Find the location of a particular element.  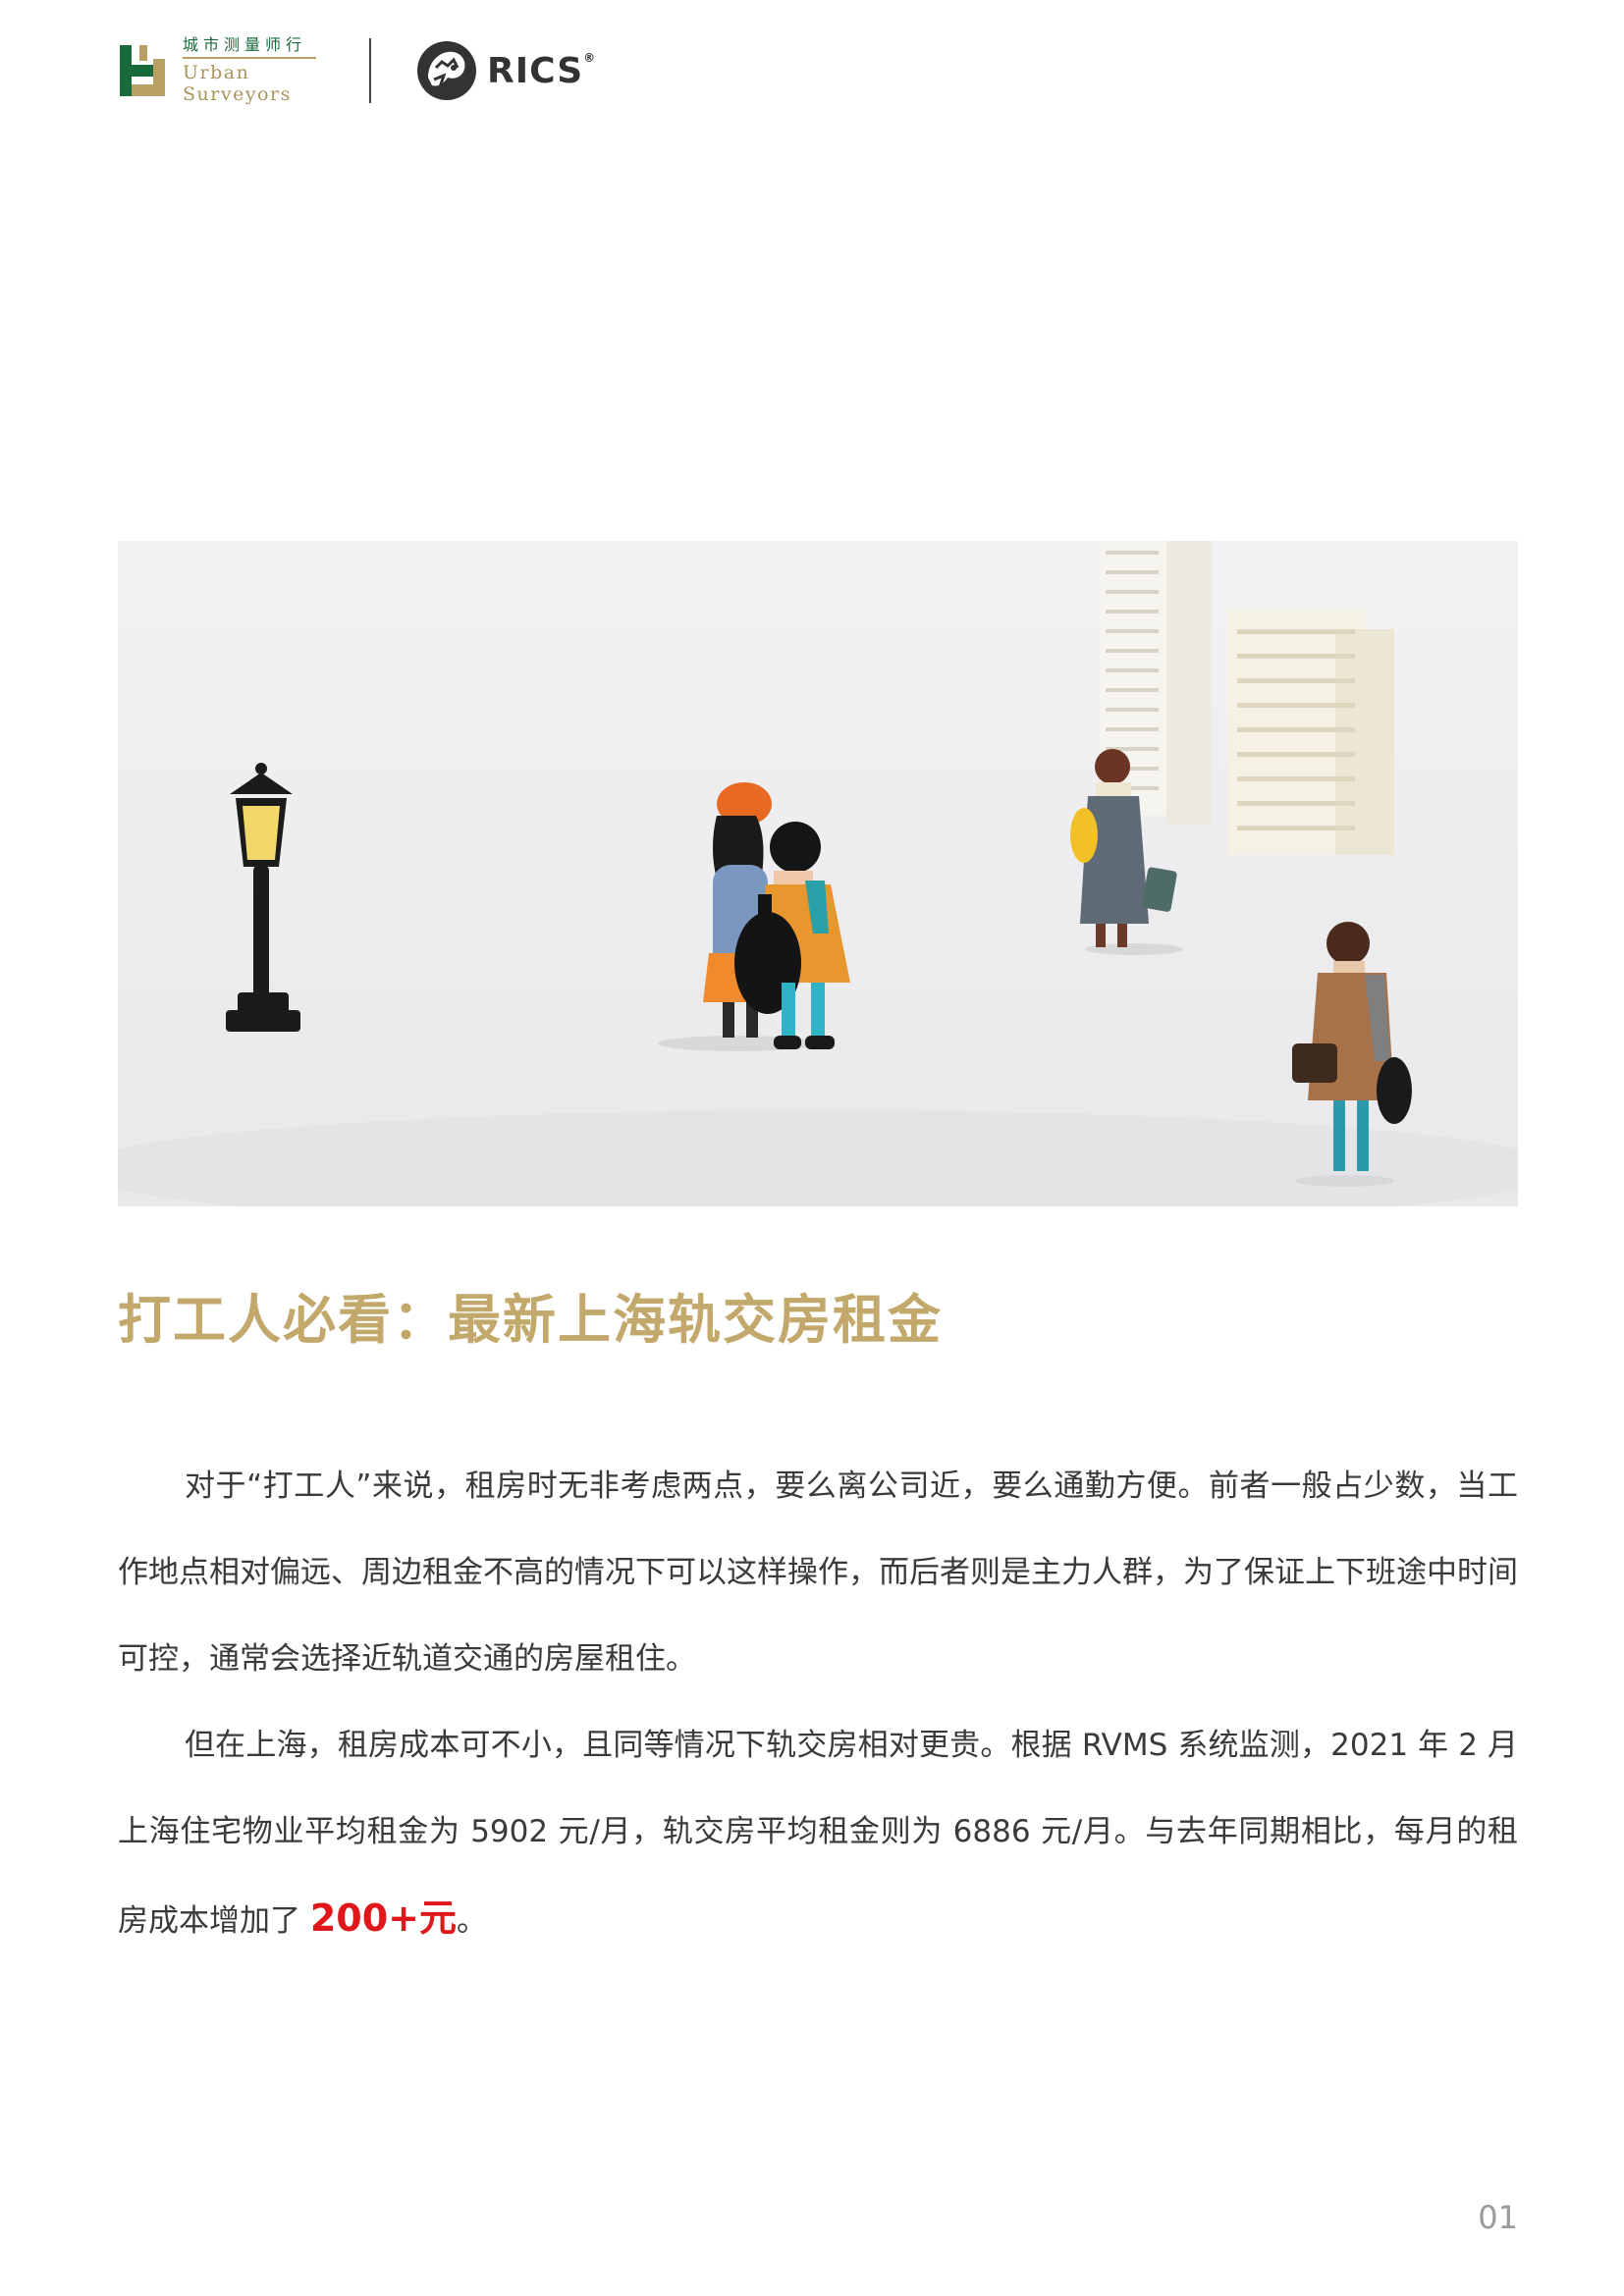

rics-wordmark: RICS® is located at coordinates (542, 70).